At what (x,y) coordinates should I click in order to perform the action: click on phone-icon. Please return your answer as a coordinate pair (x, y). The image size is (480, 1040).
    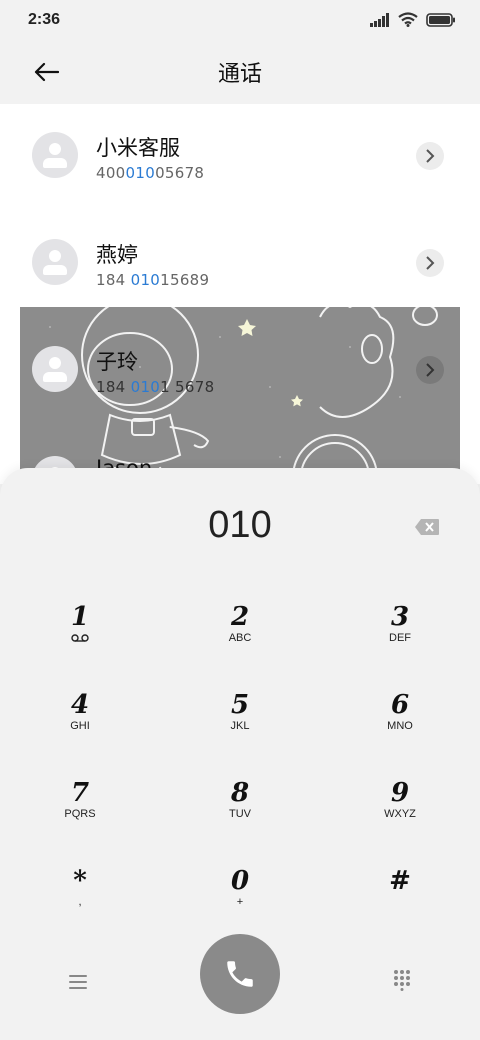
    Looking at the image, I should click on (240, 974).